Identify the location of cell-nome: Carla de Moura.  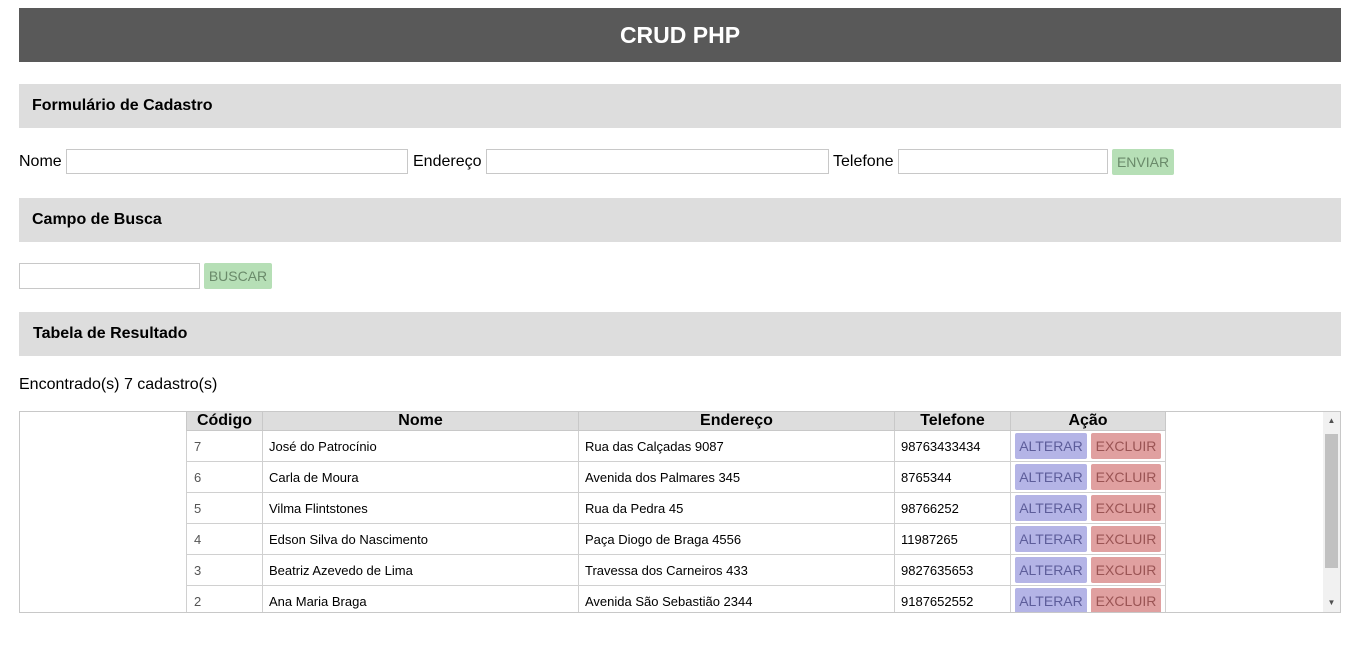
(420, 477).